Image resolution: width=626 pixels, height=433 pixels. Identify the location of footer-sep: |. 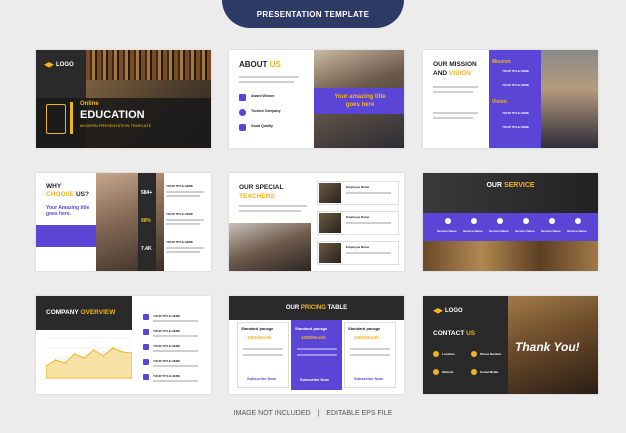
(318, 413).